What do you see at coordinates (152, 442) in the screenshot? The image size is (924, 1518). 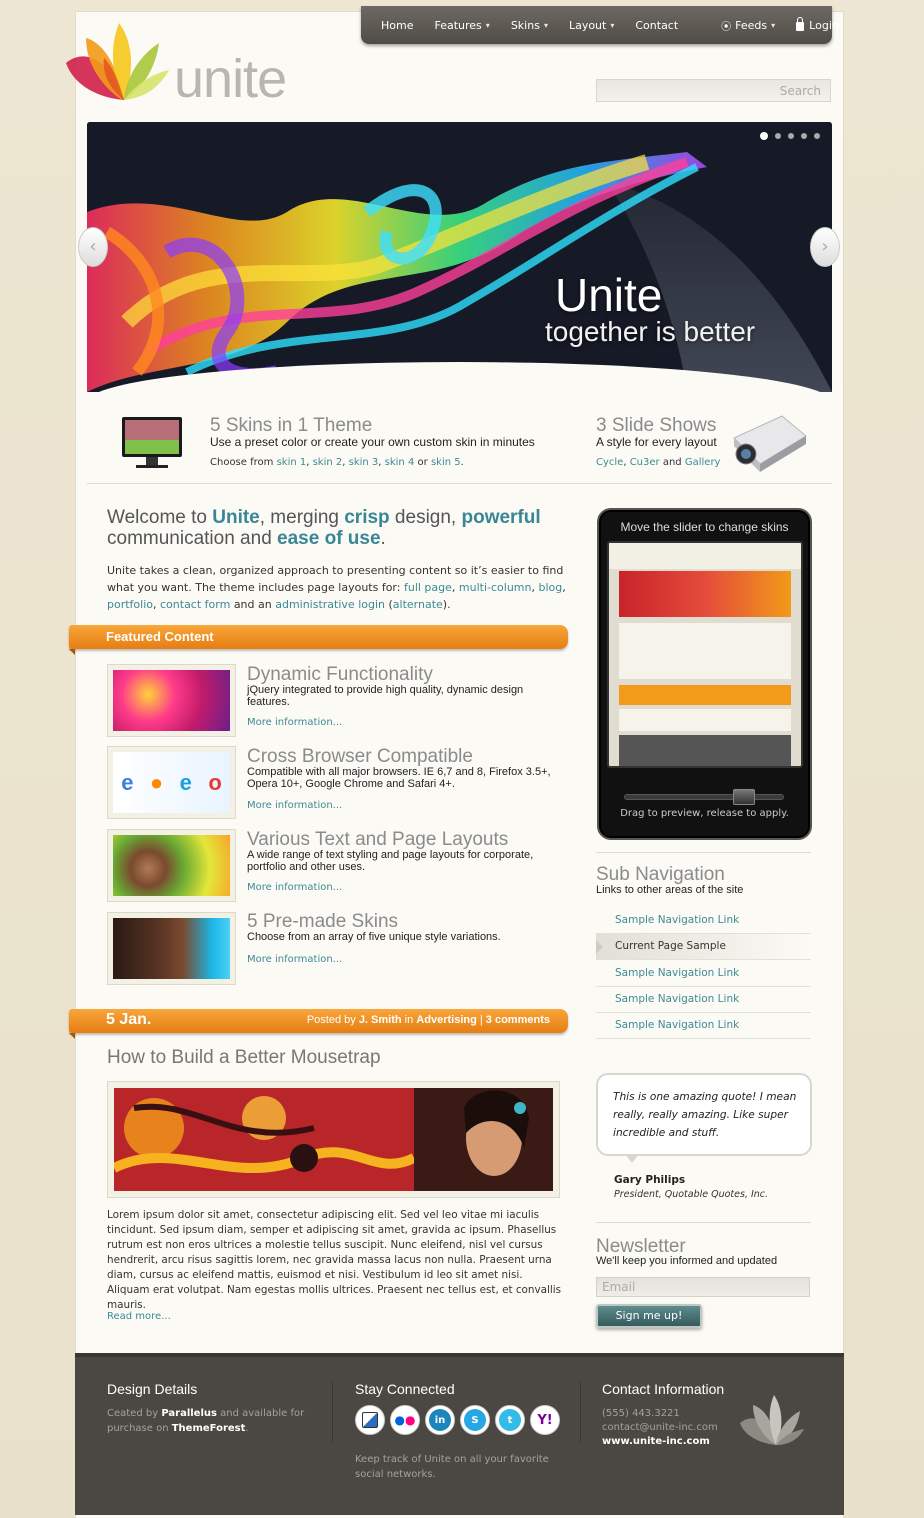 I see `monitor-icon` at bounding box center [152, 442].